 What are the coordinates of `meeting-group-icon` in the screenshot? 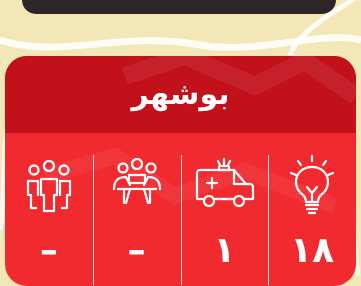 It's located at (136, 181).